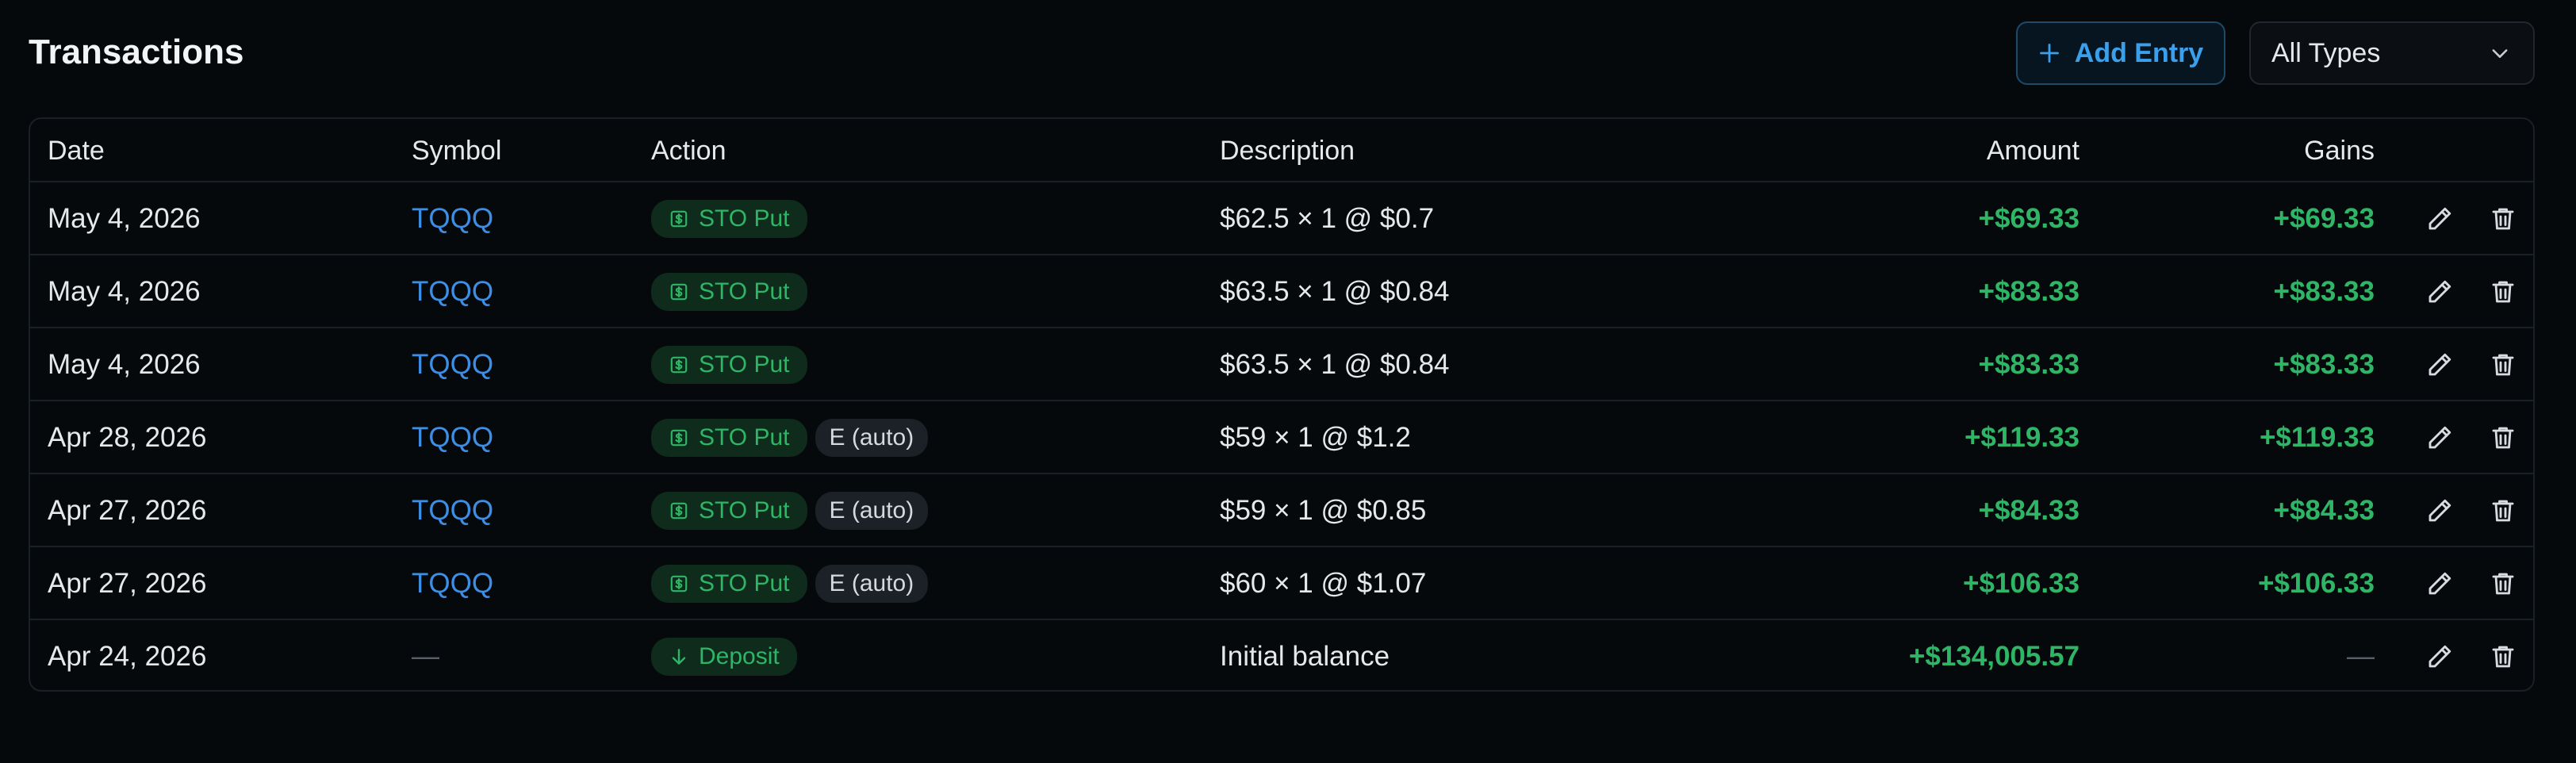 This screenshot has height=763, width=2576. Describe the element at coordinates (2317, 437) in the screenshot. I see `gains-cell: +$119.33` at that location.